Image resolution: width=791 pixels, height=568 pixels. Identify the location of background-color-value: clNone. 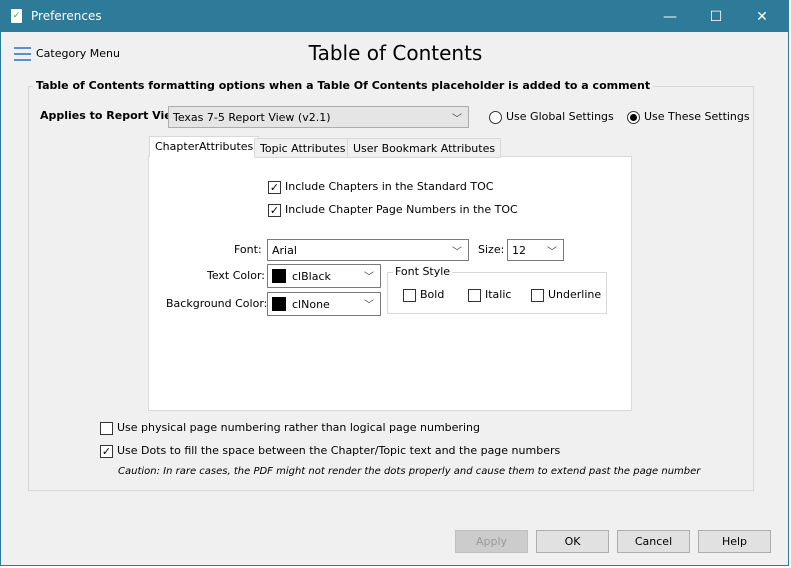
(311, 304).